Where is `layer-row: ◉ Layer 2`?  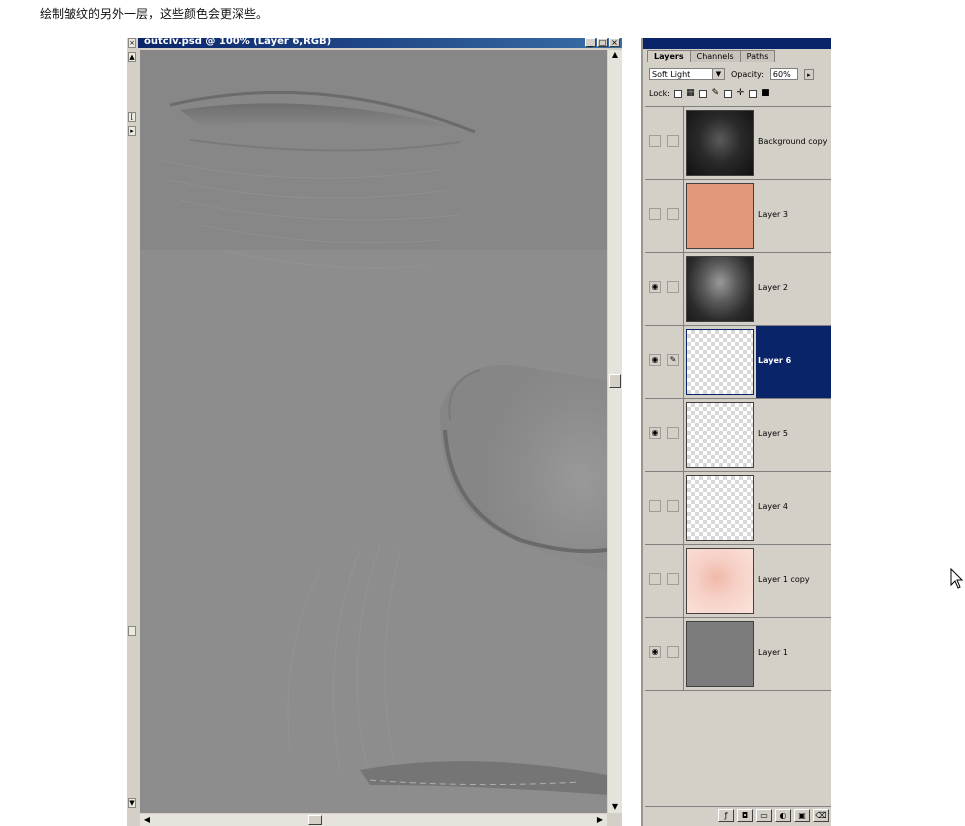
layer-row: ◉ Layer 2 is located at coordinates (738, 289).